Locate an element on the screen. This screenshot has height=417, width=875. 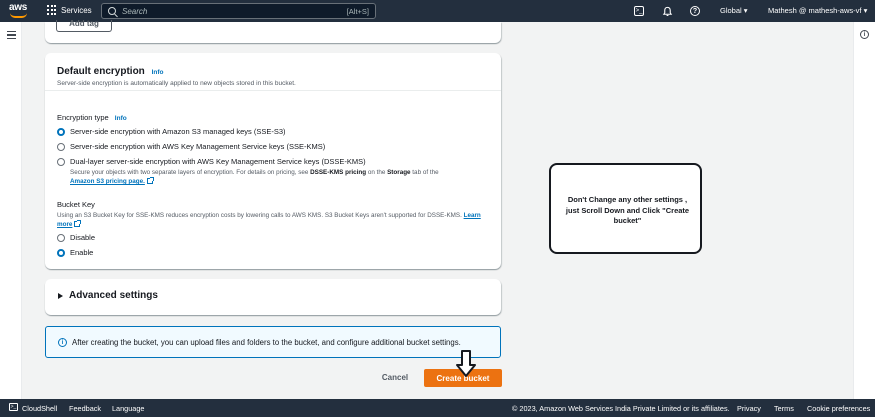
aws-smile-icon is located at coordinates (18, 15).